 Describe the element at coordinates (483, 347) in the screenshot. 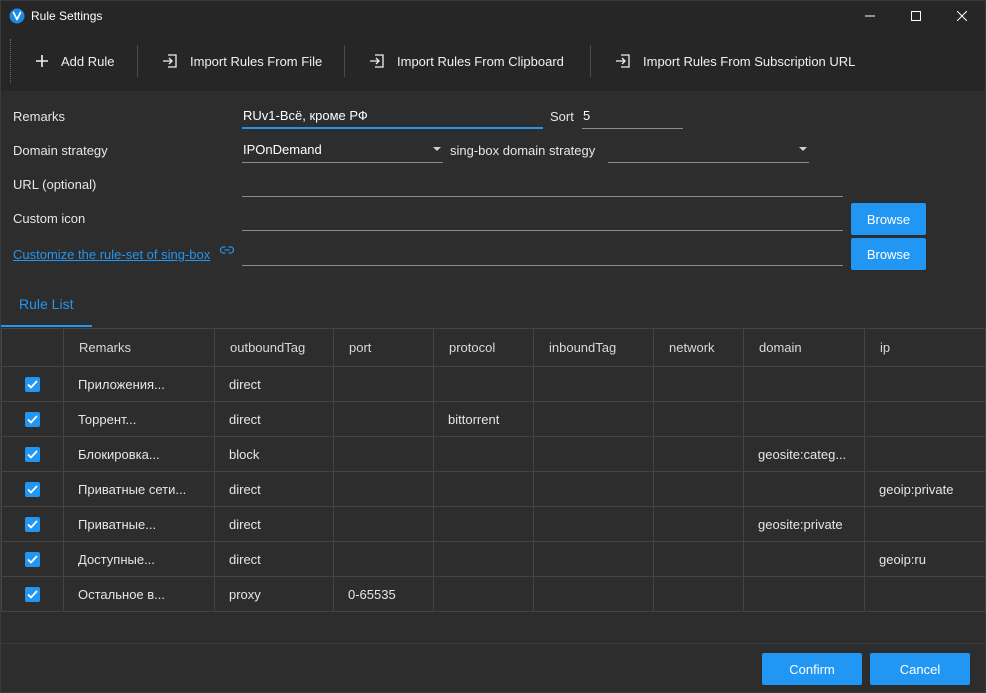

I see `column-header-protocol: protocol` at that location.